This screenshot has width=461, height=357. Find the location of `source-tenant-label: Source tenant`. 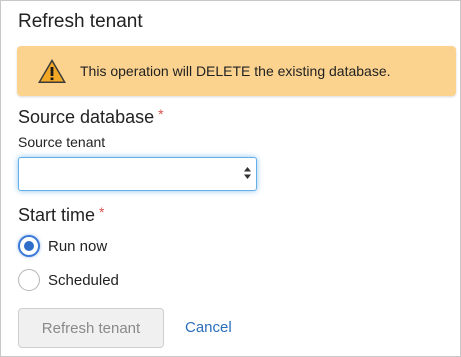

source-tenant-label: Source tenant is located at coordinates (62, 142).